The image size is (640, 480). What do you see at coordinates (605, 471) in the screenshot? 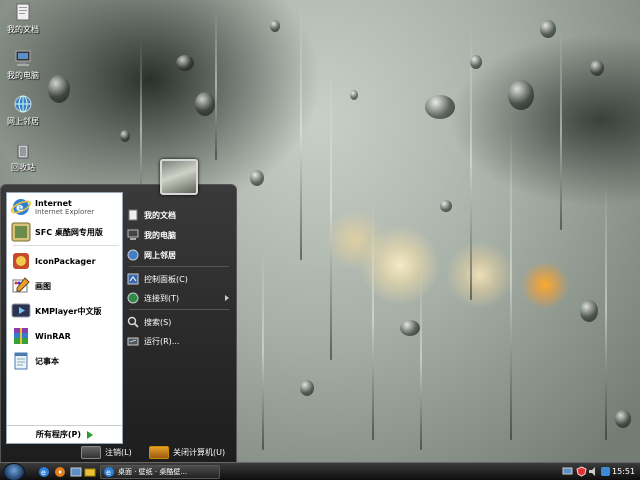
I see `tray-app-icon` at bounding box center [605, 471].